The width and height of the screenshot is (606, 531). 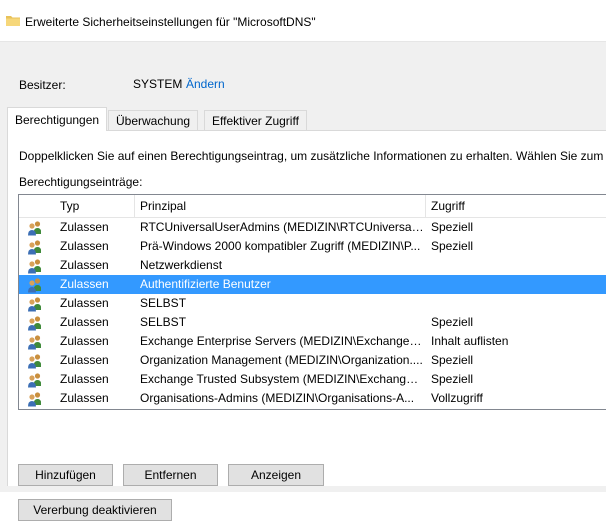 I want to click on remove-button: Entfernen, so click(x=170, y=475).